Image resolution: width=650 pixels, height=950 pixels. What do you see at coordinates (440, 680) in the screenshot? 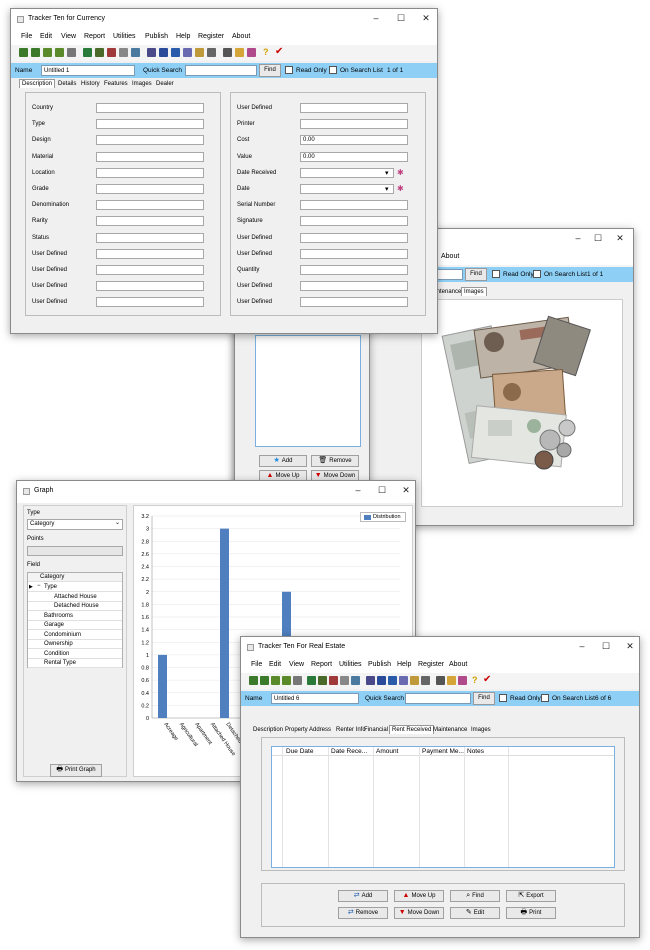
I see `settings-icon` at bounding box center [440, 680].